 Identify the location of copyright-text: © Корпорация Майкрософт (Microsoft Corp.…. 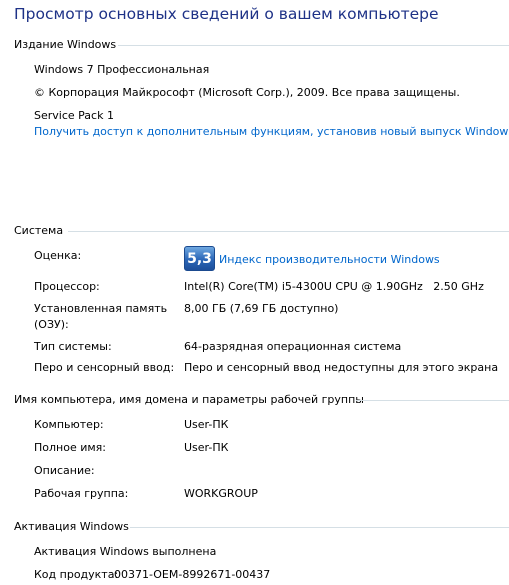
(247, 92).